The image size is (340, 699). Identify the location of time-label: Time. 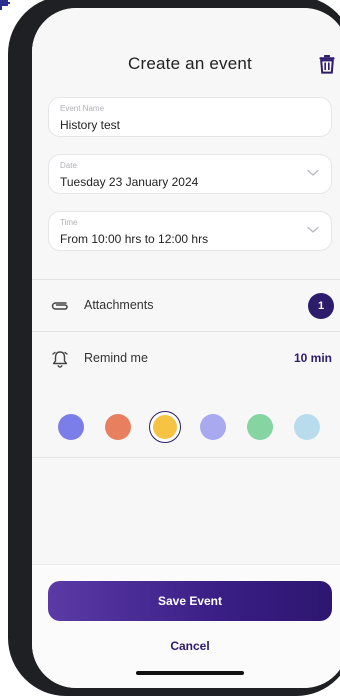
(69, 222).